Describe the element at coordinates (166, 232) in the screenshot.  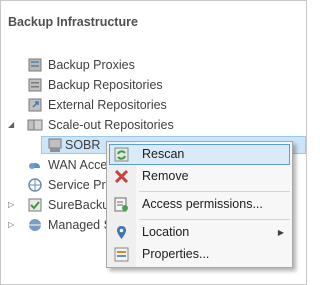
I see `menu-item-label: Location` at that location.